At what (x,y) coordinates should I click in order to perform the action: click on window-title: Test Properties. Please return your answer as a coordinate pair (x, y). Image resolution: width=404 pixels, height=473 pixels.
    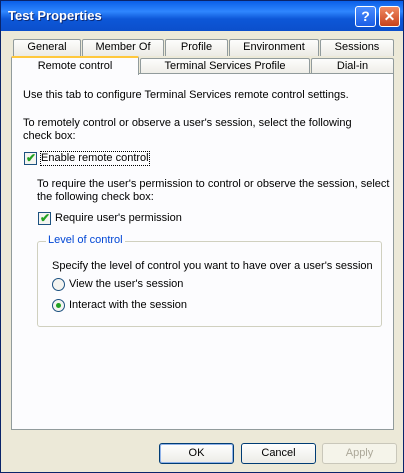
    Looking at the image, I should click on (55, 15).